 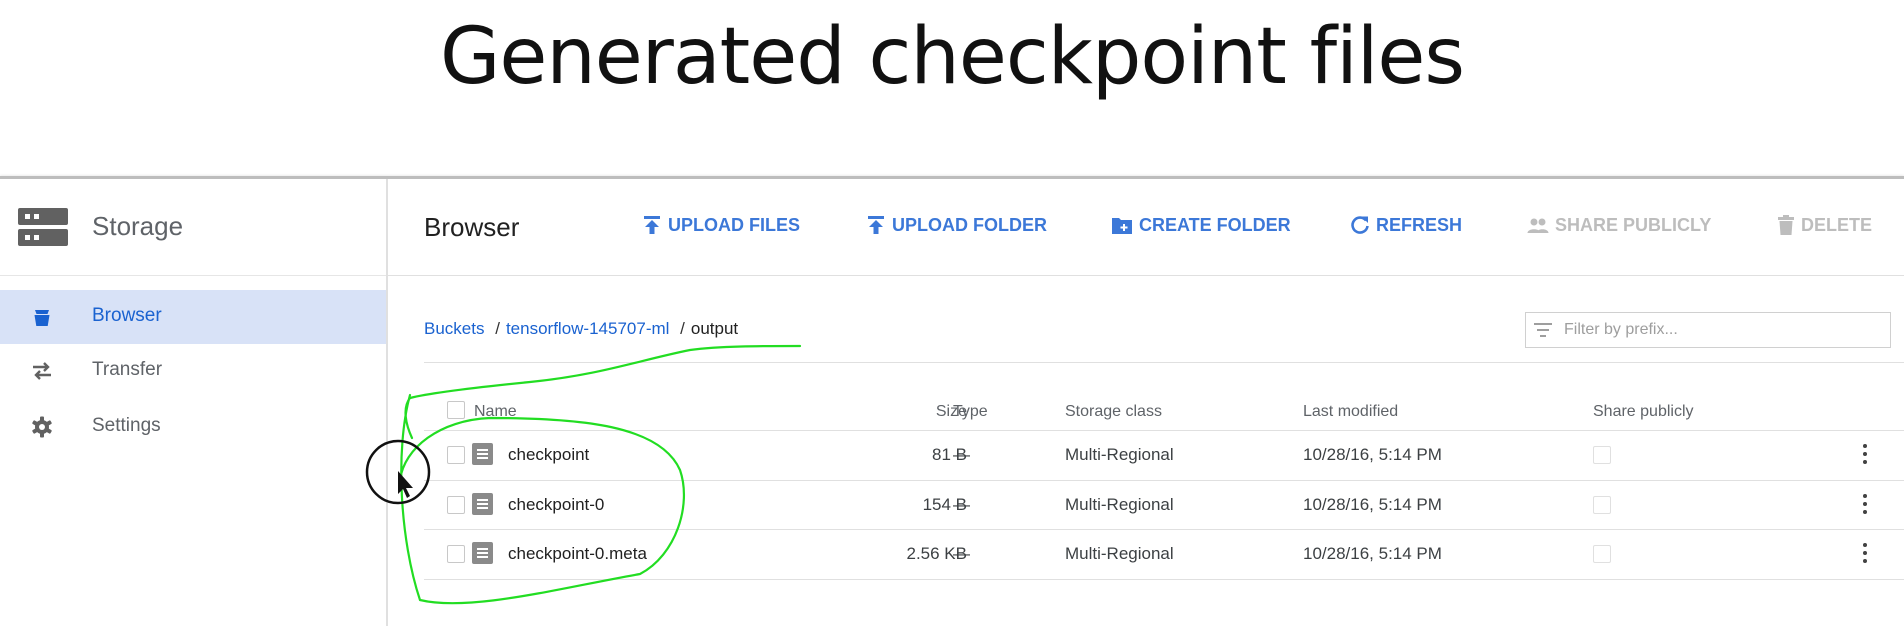 What do you see at coordinates (1360, 225) in the screenshot?
I see `refresh-icon` at bounding box center [1360, 225].